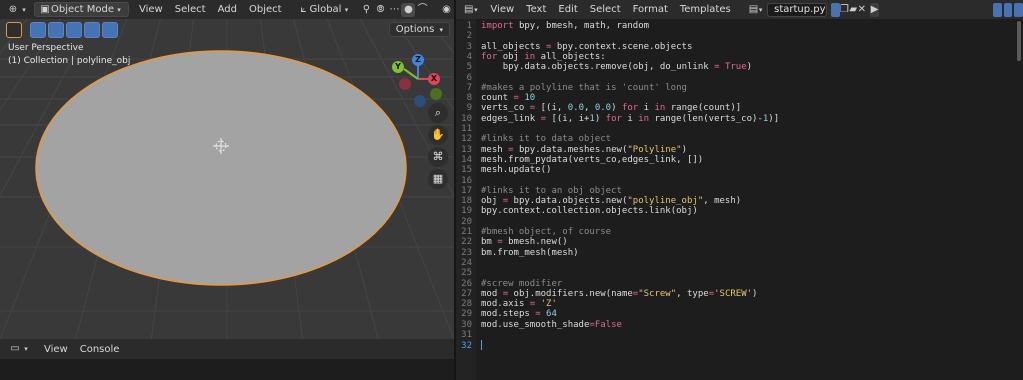  Describe the element at coordinates (466, 345) in the screenshot. I see `line-number: 32` at that location.